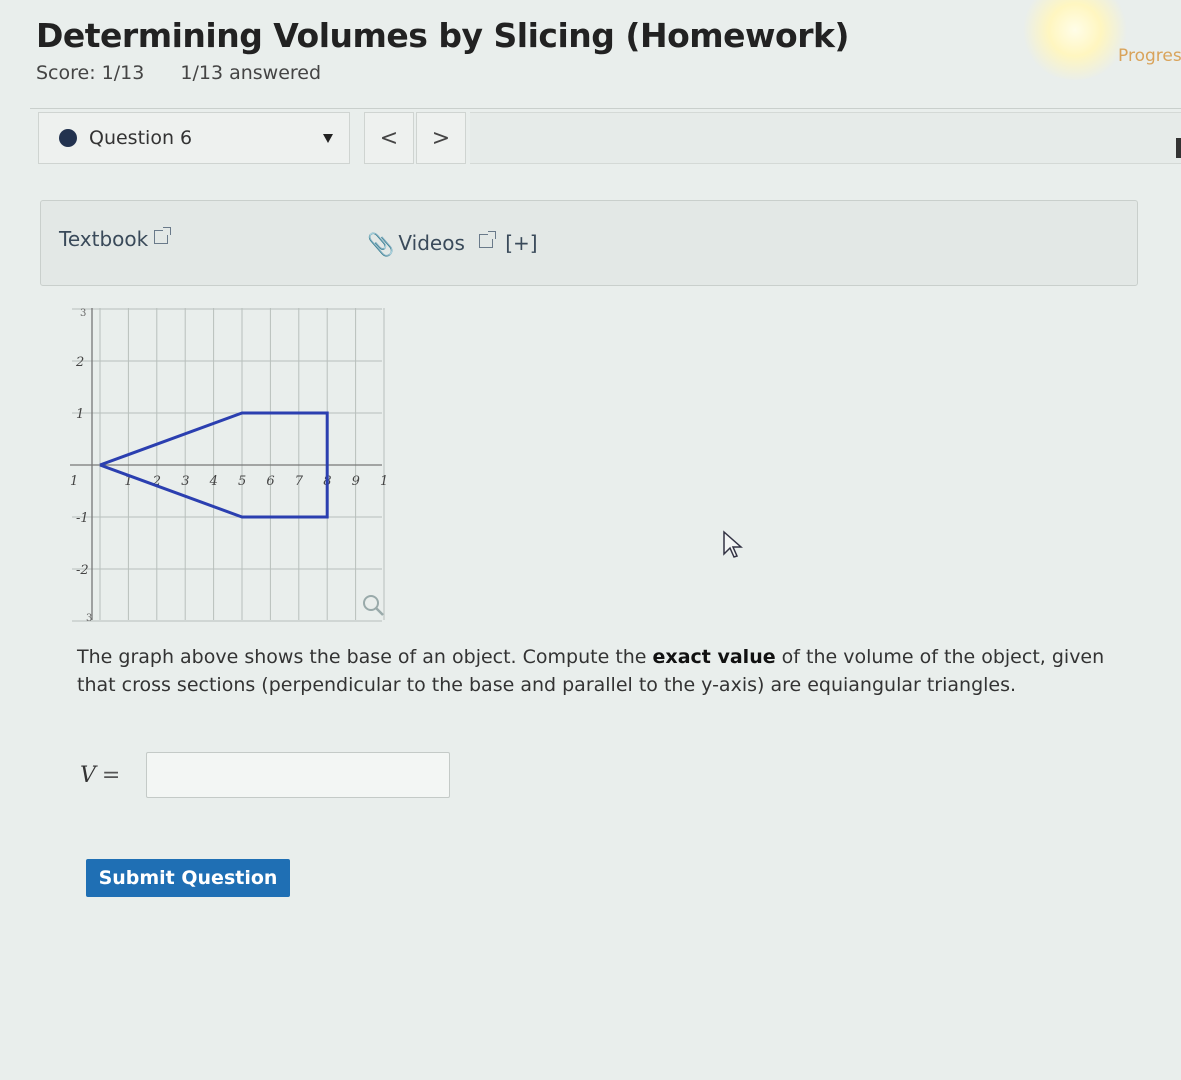 This screenshot has width=1181, height=1080. I want to click on resources-panel: Textbook 📎 Videos [+], so click(589, 243).